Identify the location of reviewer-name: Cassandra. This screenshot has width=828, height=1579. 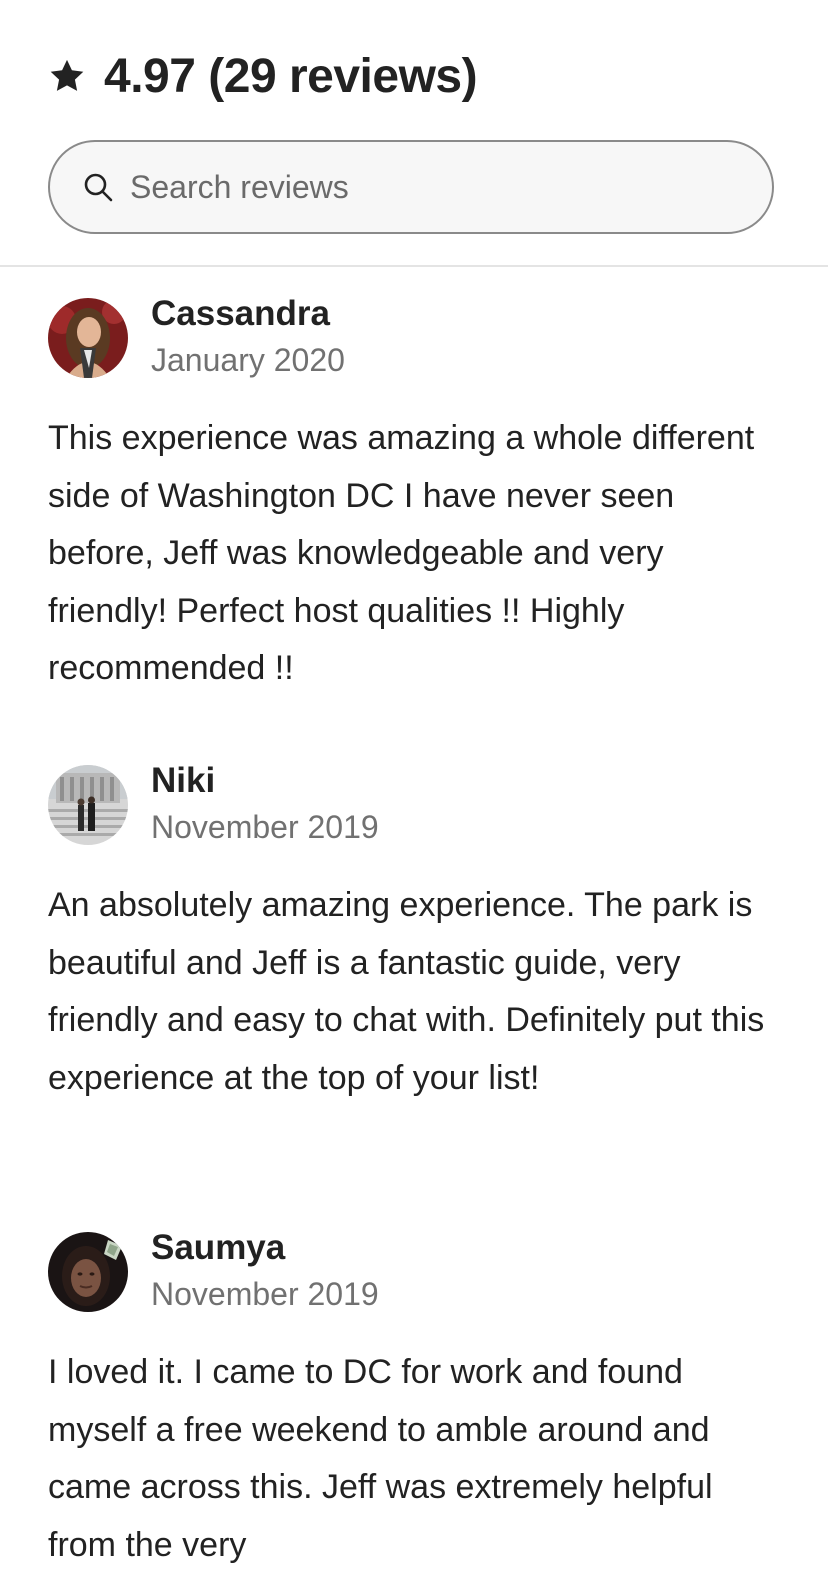
(240, 313).